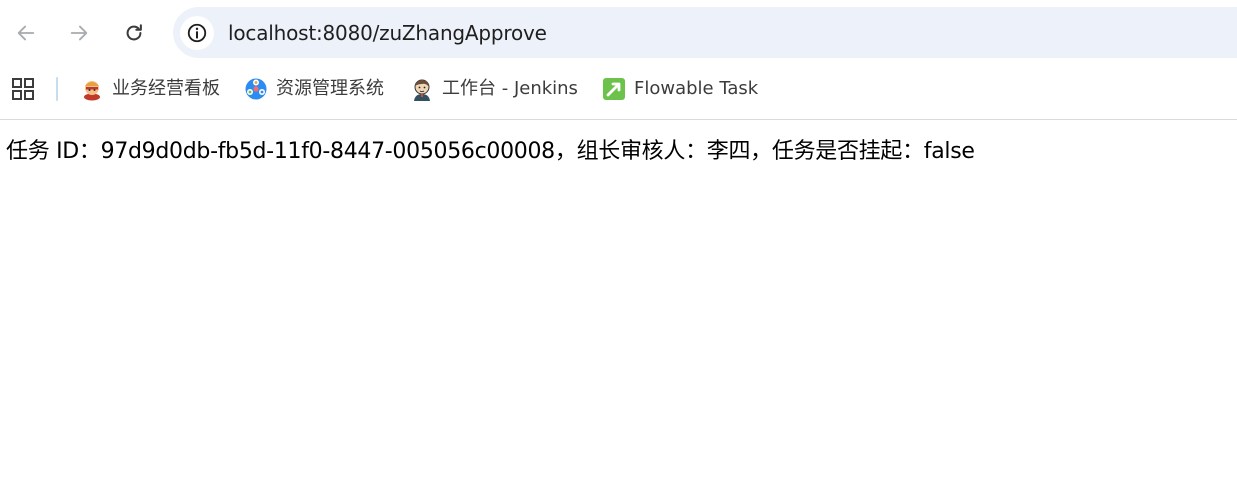  What do you see at coordinates (696, 88) in the screenshot?
I see `bookmark-label: Flowable Task` at bounding box center [696, 88].